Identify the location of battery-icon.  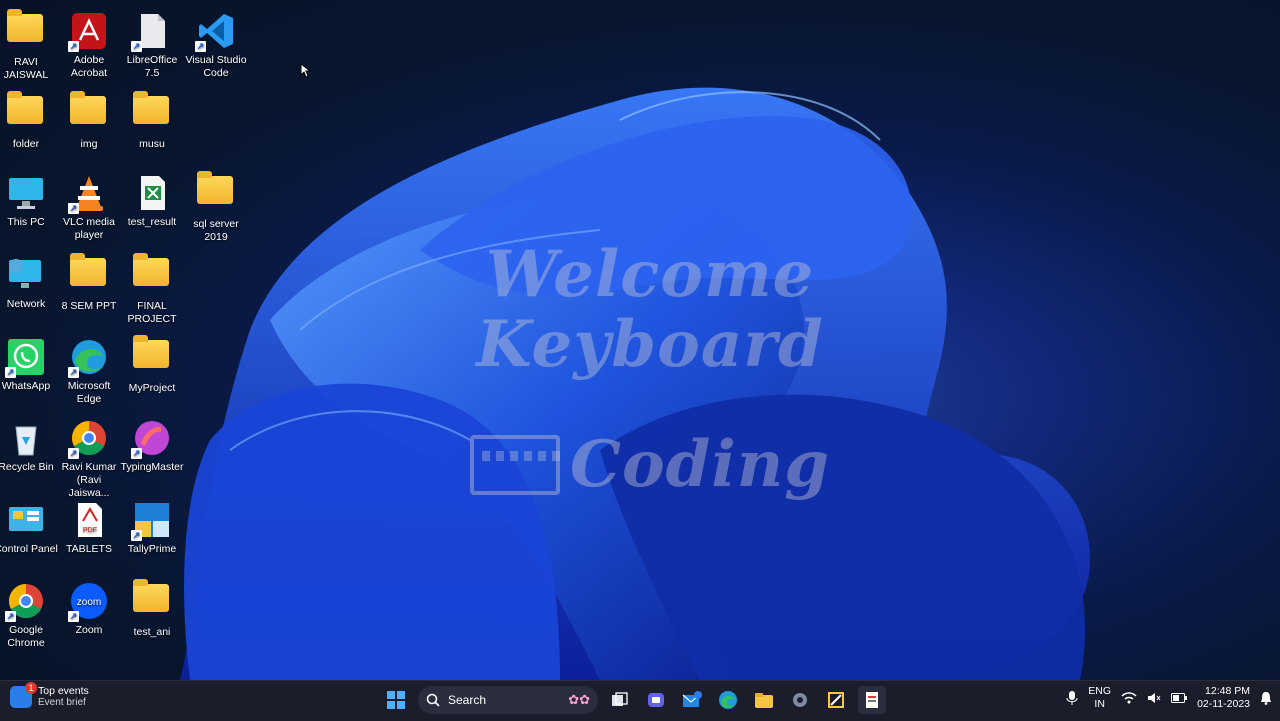
(1179, 698).